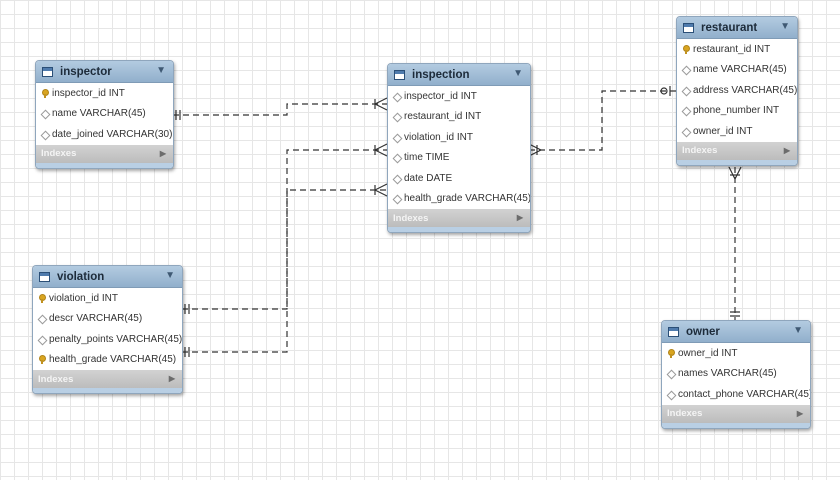 The height and width of the screenshot is (480, 840). I want to click on column-row: names VARCHAR(45), so click(736, 374).